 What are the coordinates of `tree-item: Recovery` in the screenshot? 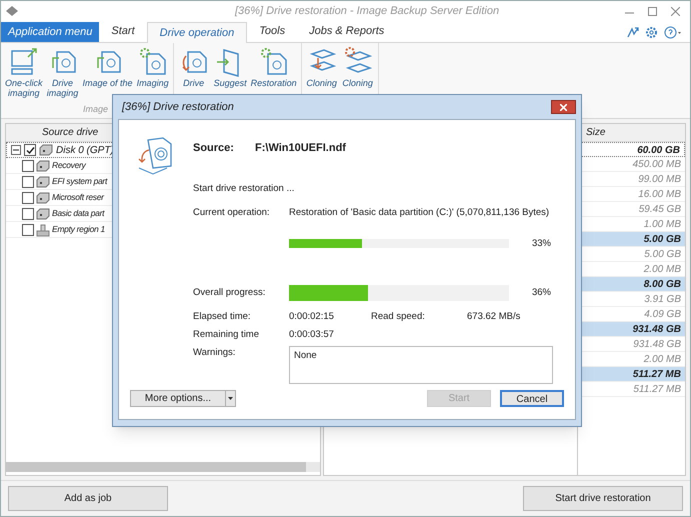 It's located at (69, 165).